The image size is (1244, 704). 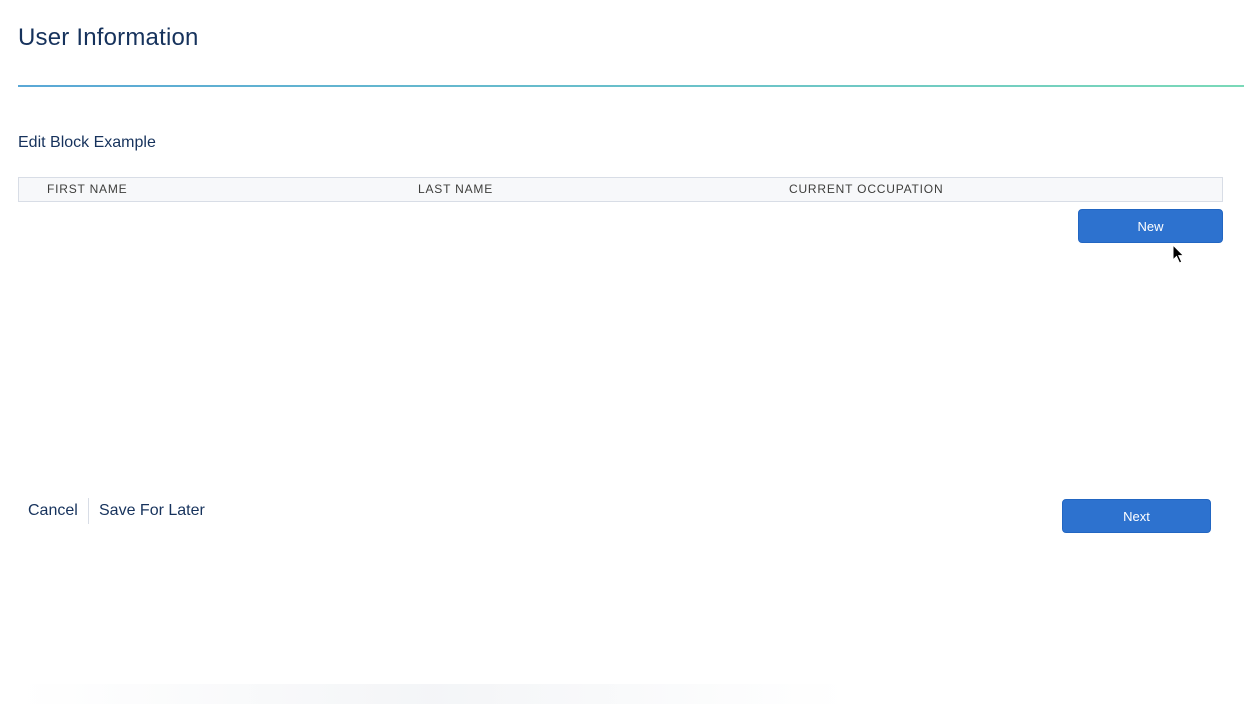 What do you see at coordinates (1136, 516) in the screenshot?
I see `next-button: Next` at bounding box center [1136, 516].